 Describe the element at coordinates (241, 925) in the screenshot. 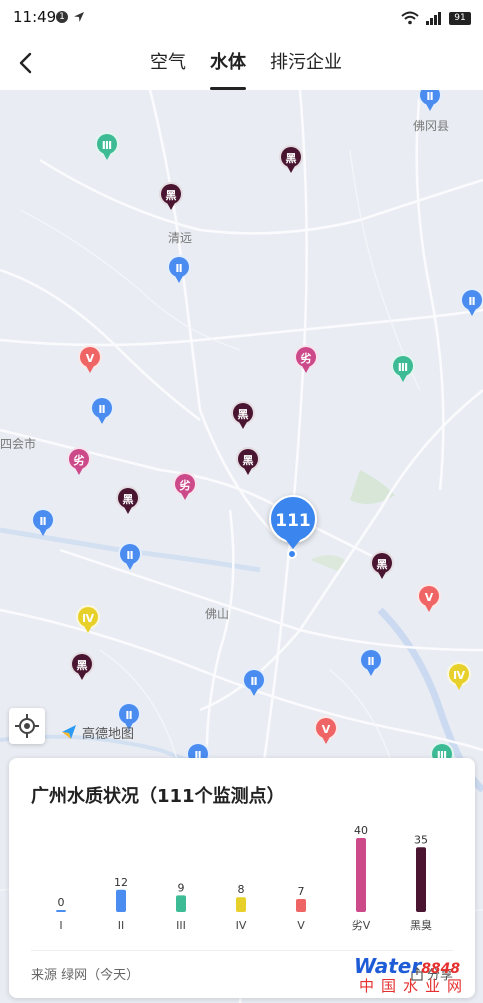

I see `category-label: IV` at that location.